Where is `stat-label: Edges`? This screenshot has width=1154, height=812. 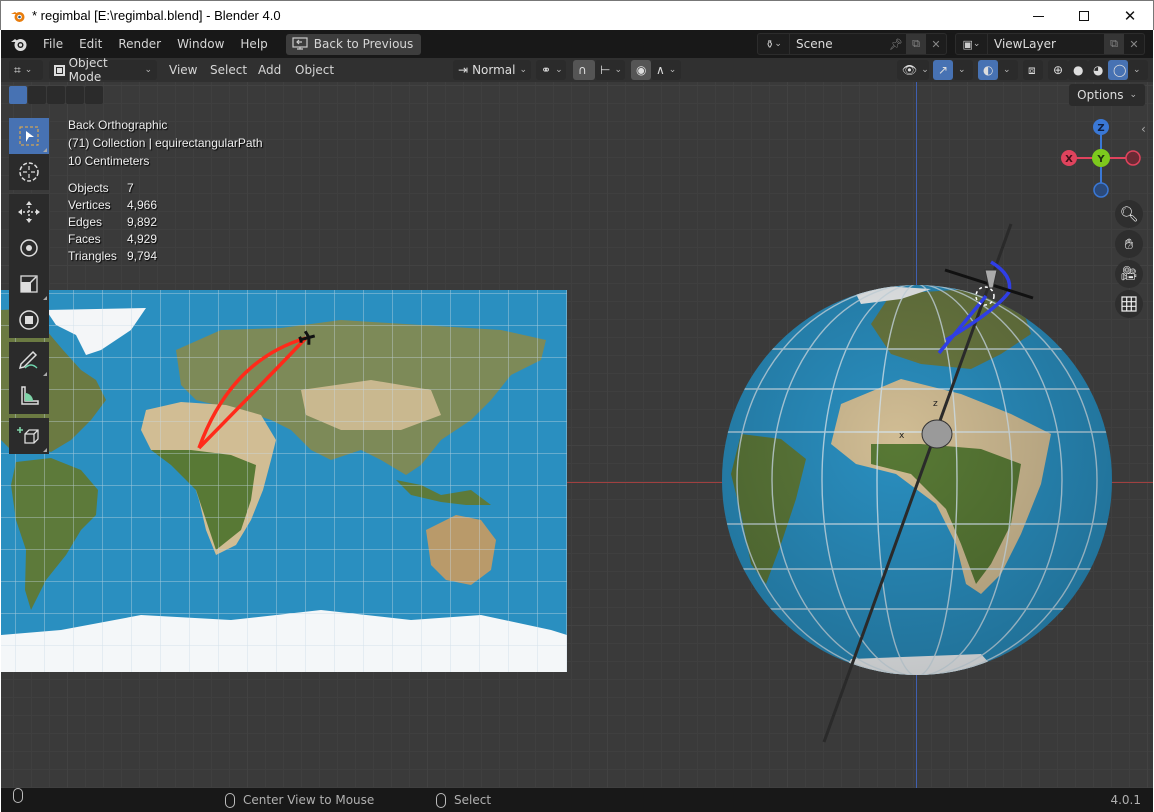
stat-label: Edges is located at coordinates (85, 222).